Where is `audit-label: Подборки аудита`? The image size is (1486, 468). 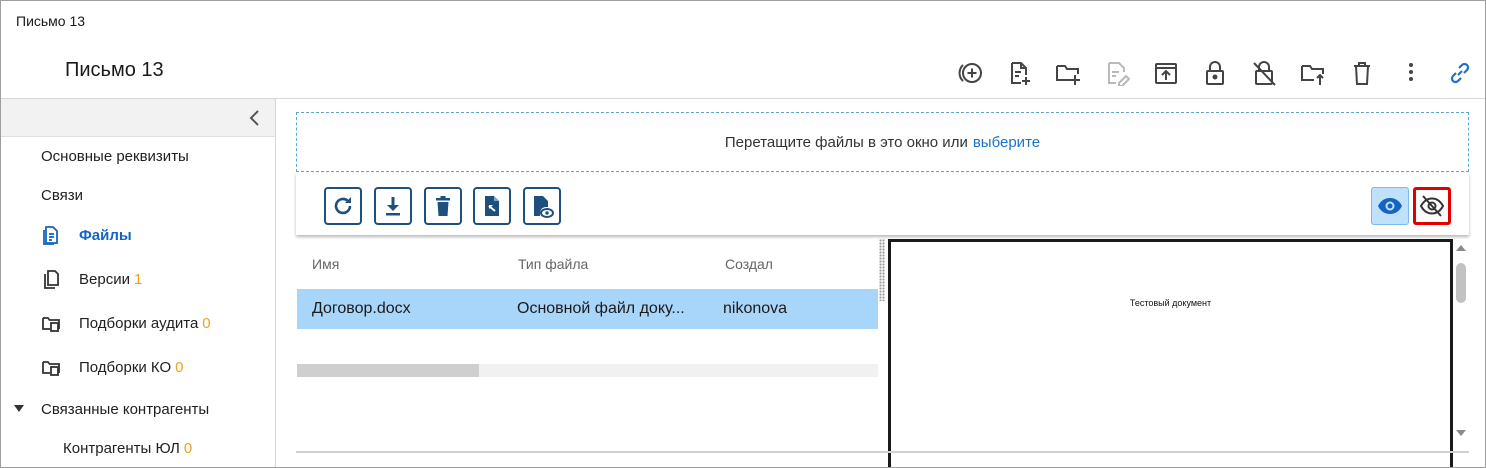
audit-label: Подборки аудита is located at coordinates (139, 323).